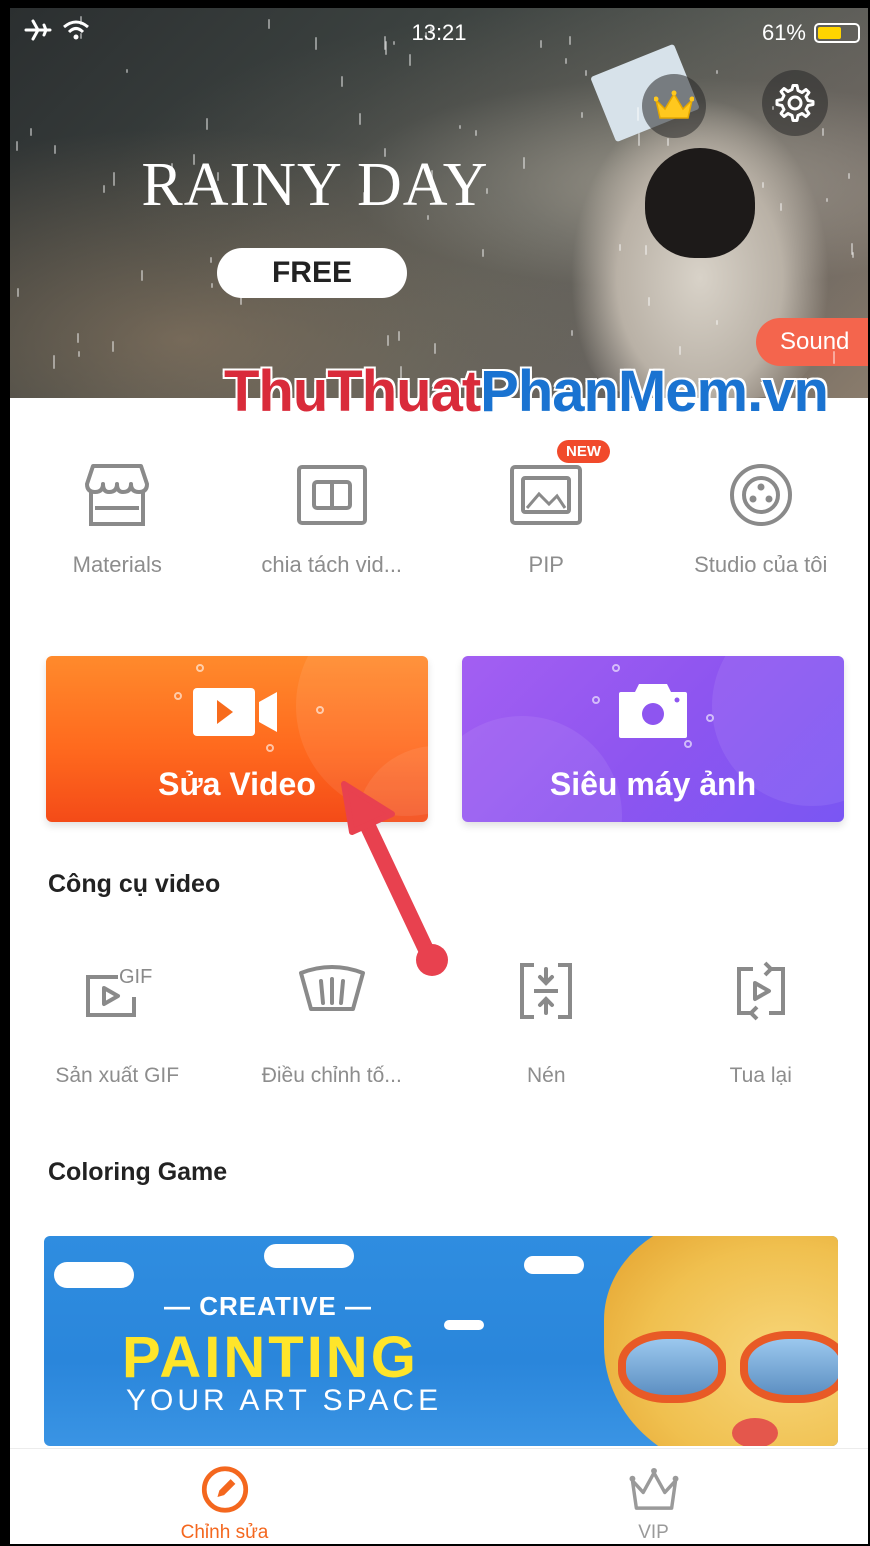 Image resolution: width=870 pixels, height=1546 pixels. I want to click on hero-hair-image, so click(700, 203).